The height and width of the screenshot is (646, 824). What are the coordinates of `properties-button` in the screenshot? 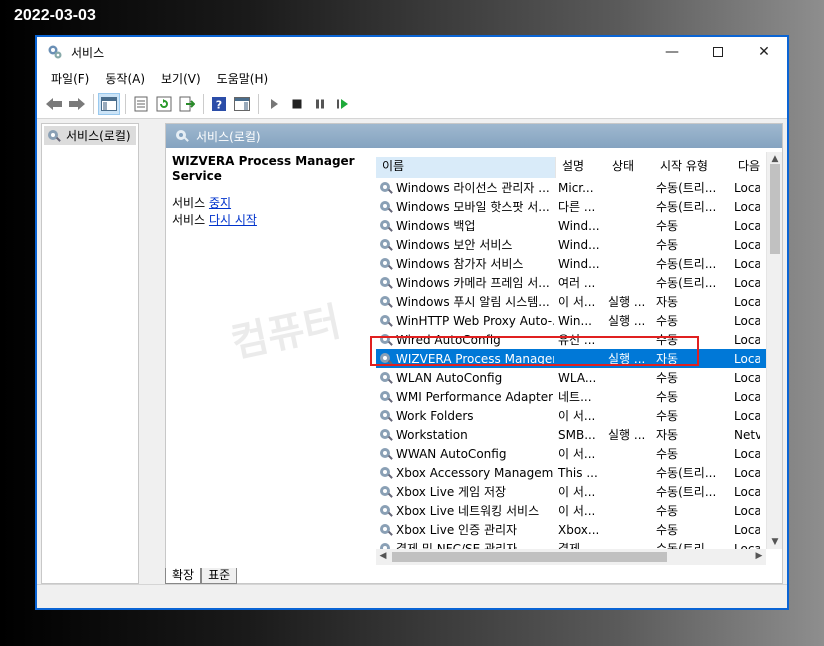 It's located at (141, 104).